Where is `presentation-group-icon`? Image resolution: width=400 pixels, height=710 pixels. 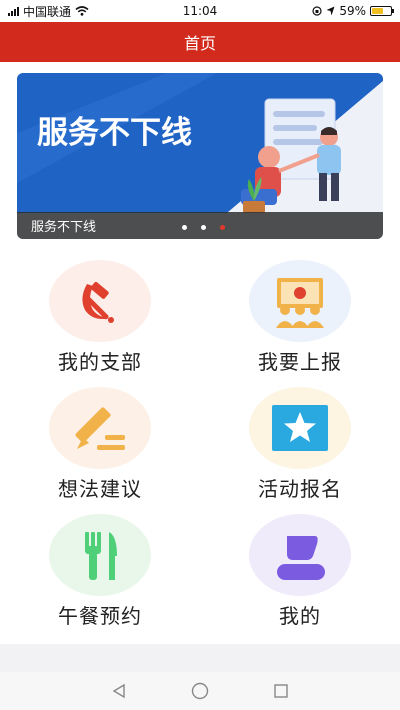
presentation-group-icon is located at coordinates (300, 303).